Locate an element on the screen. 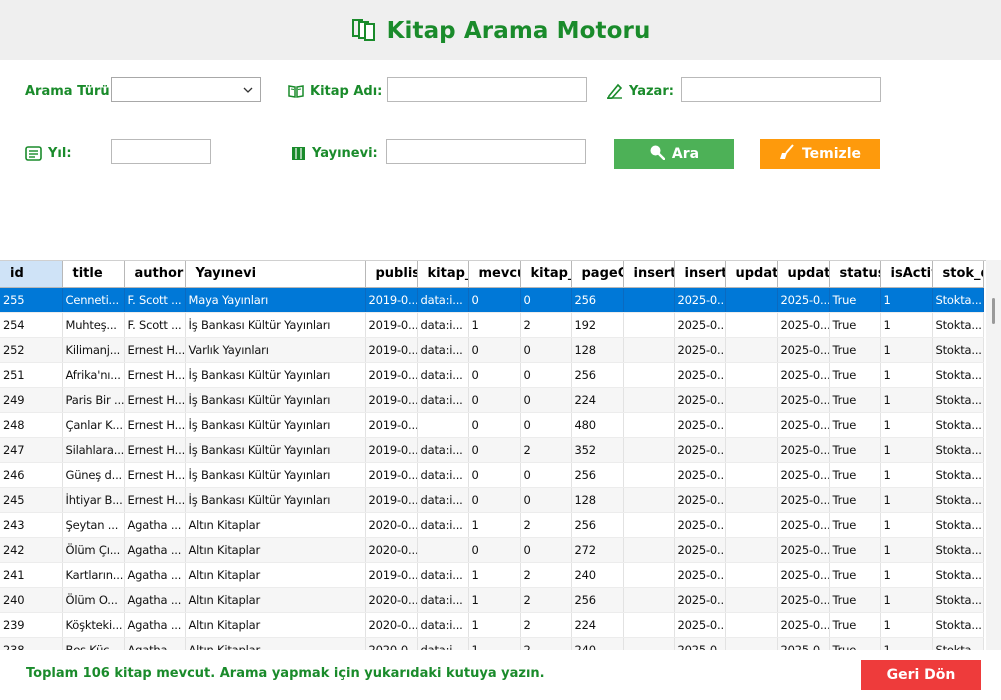  table-cell: 251 is located at coordinates (31, 375).